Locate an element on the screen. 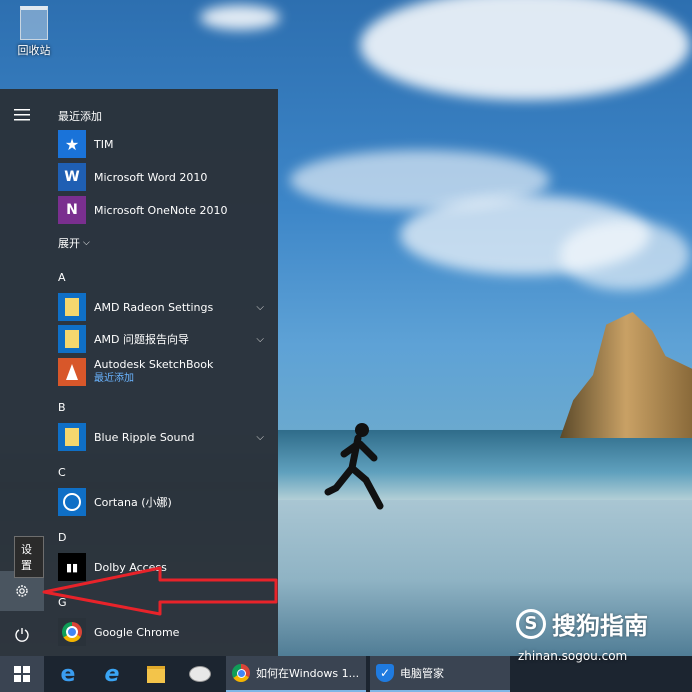 The image size is (692, 692). watermark-url: zhinan.sogou.com is located at coordinates (573, 656).